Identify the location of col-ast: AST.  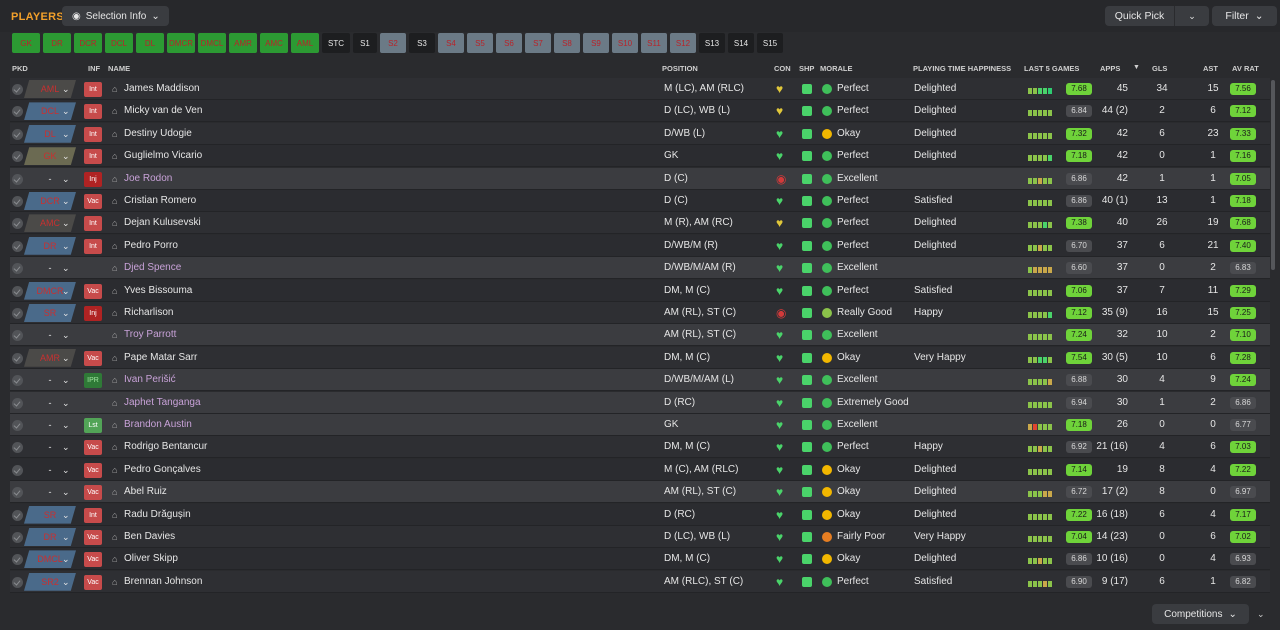
(1210, 68).